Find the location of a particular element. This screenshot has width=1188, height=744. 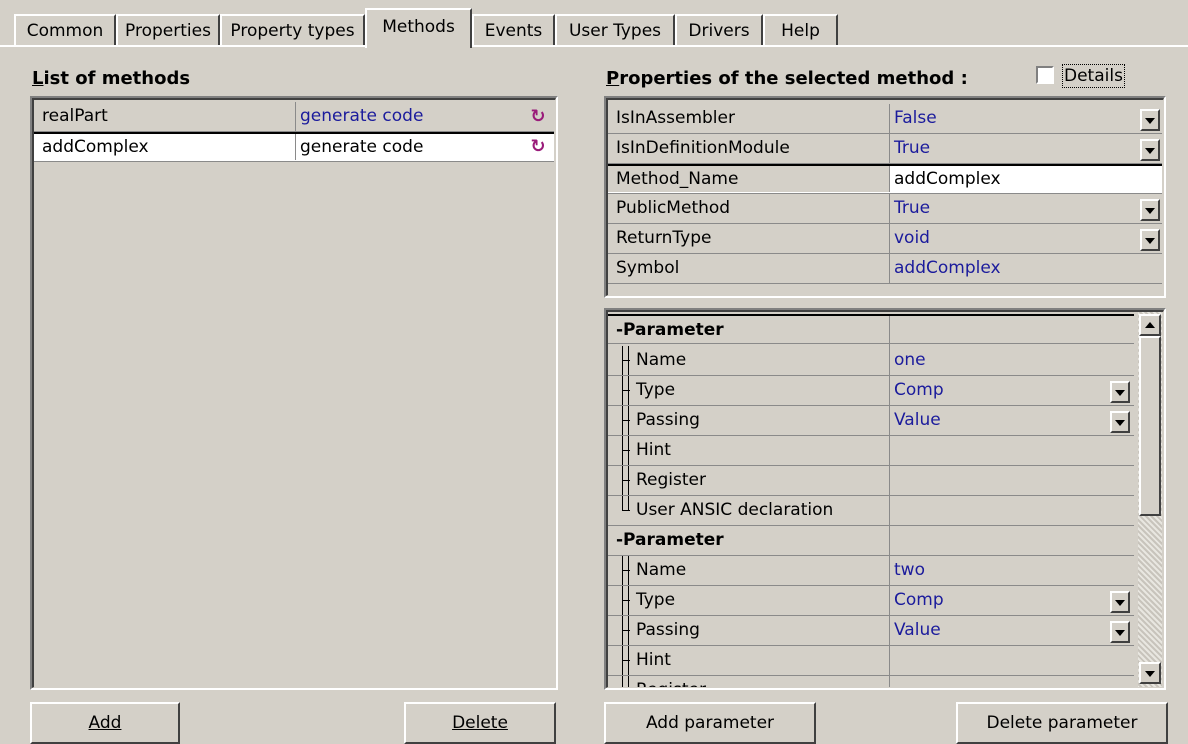

method-name: realPart is located at coordinates (165, 117).